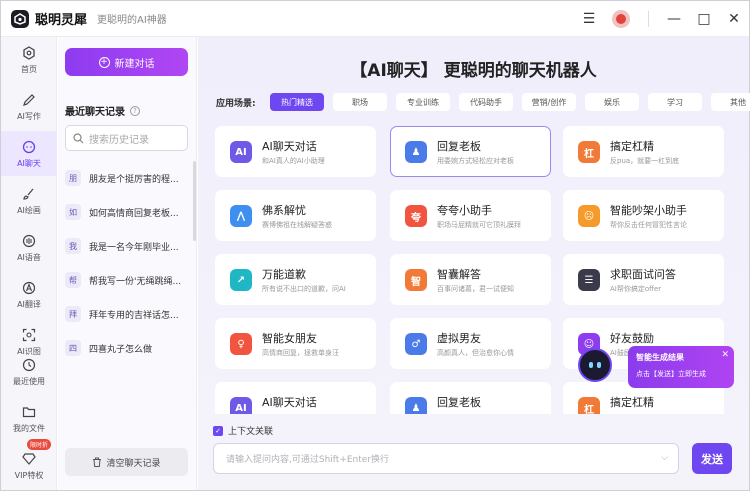 The image size is (750, 491). I want to click on close-button: ✕, so click(734, 19).